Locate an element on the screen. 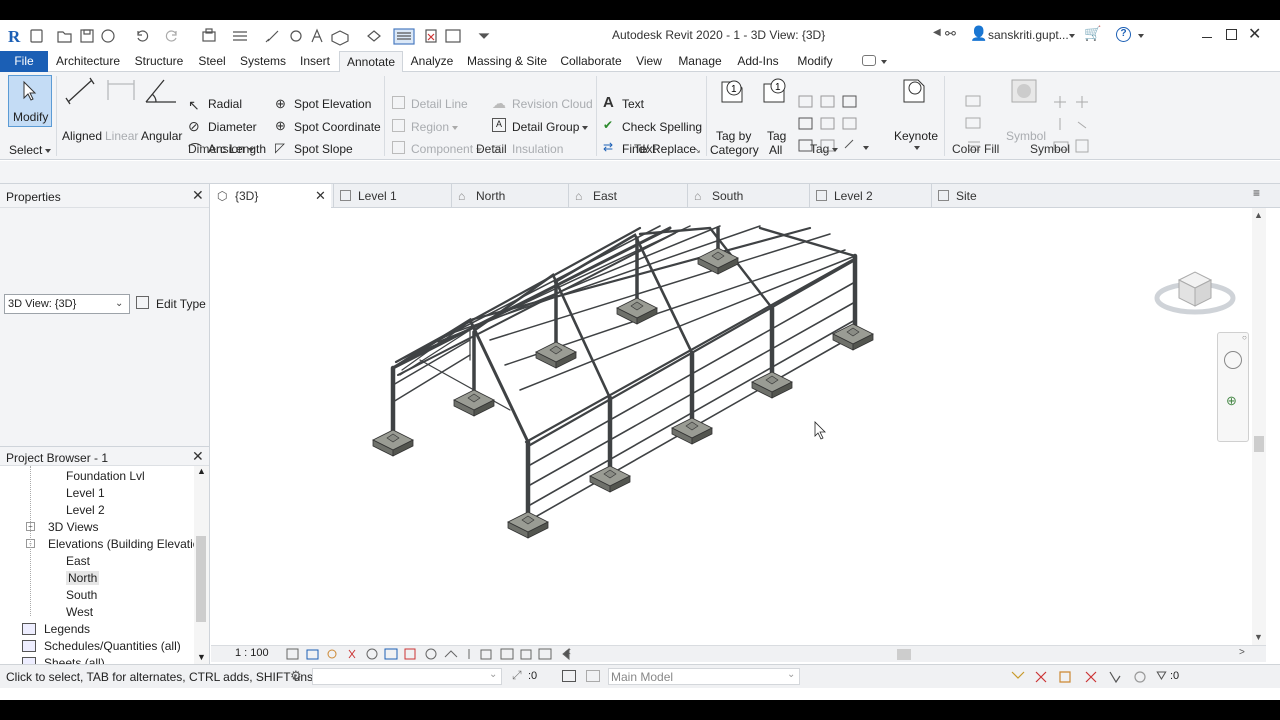 The image size is (1280, 720). spot-coordinate-button: Spot Coordinate is located at coordinates (337, 127).